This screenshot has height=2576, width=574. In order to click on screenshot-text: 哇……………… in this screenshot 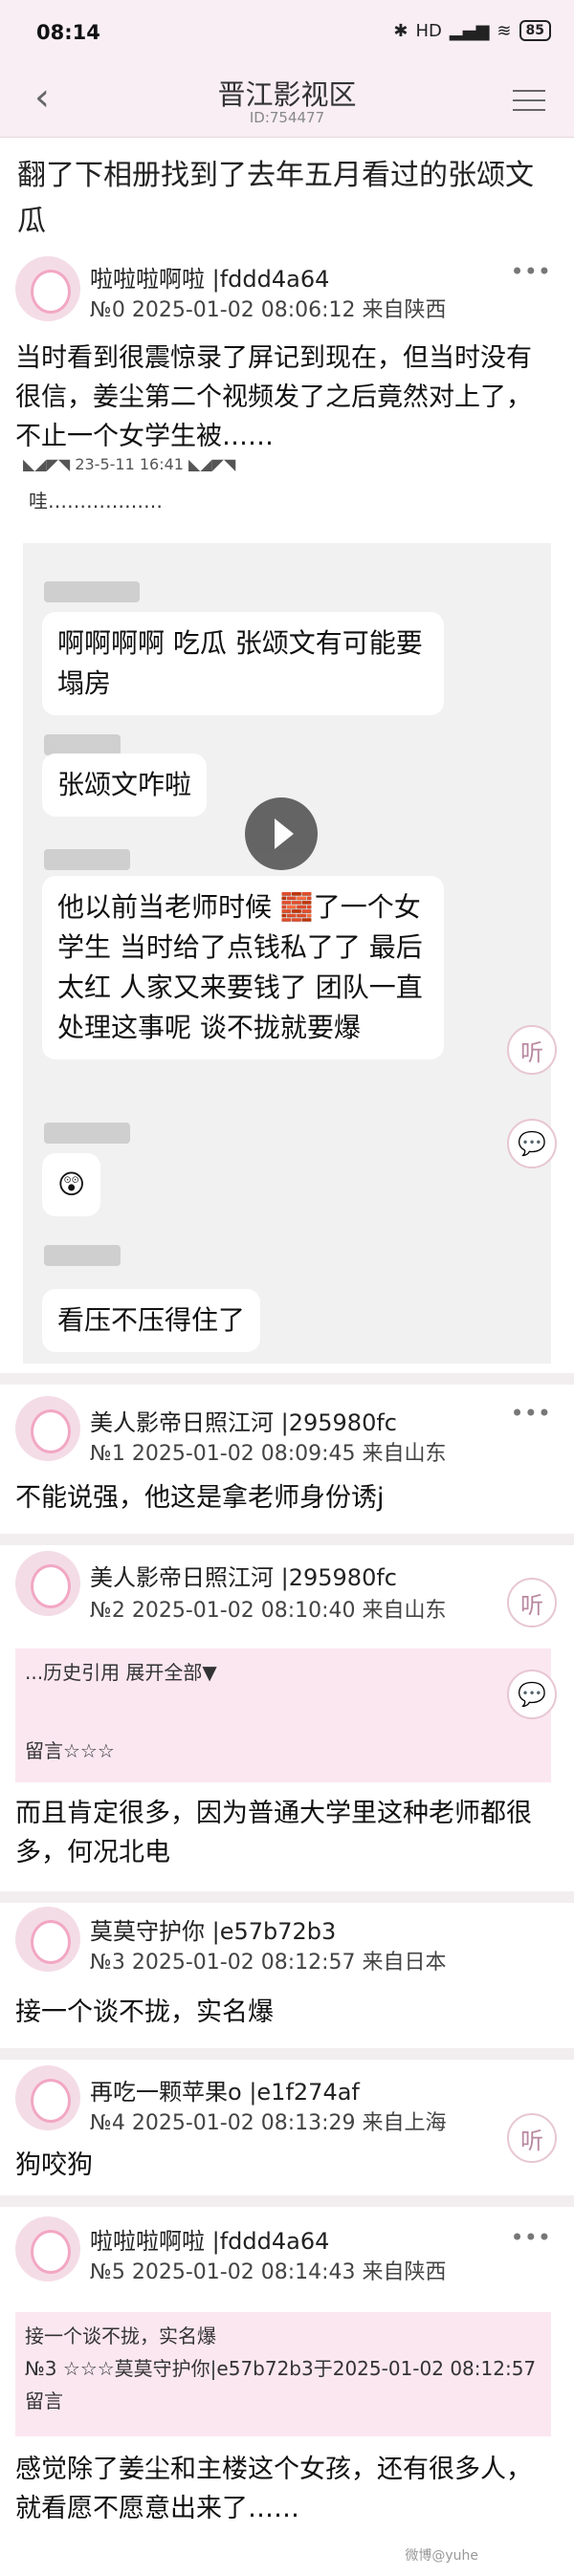, I will do `click(96, 501)`.